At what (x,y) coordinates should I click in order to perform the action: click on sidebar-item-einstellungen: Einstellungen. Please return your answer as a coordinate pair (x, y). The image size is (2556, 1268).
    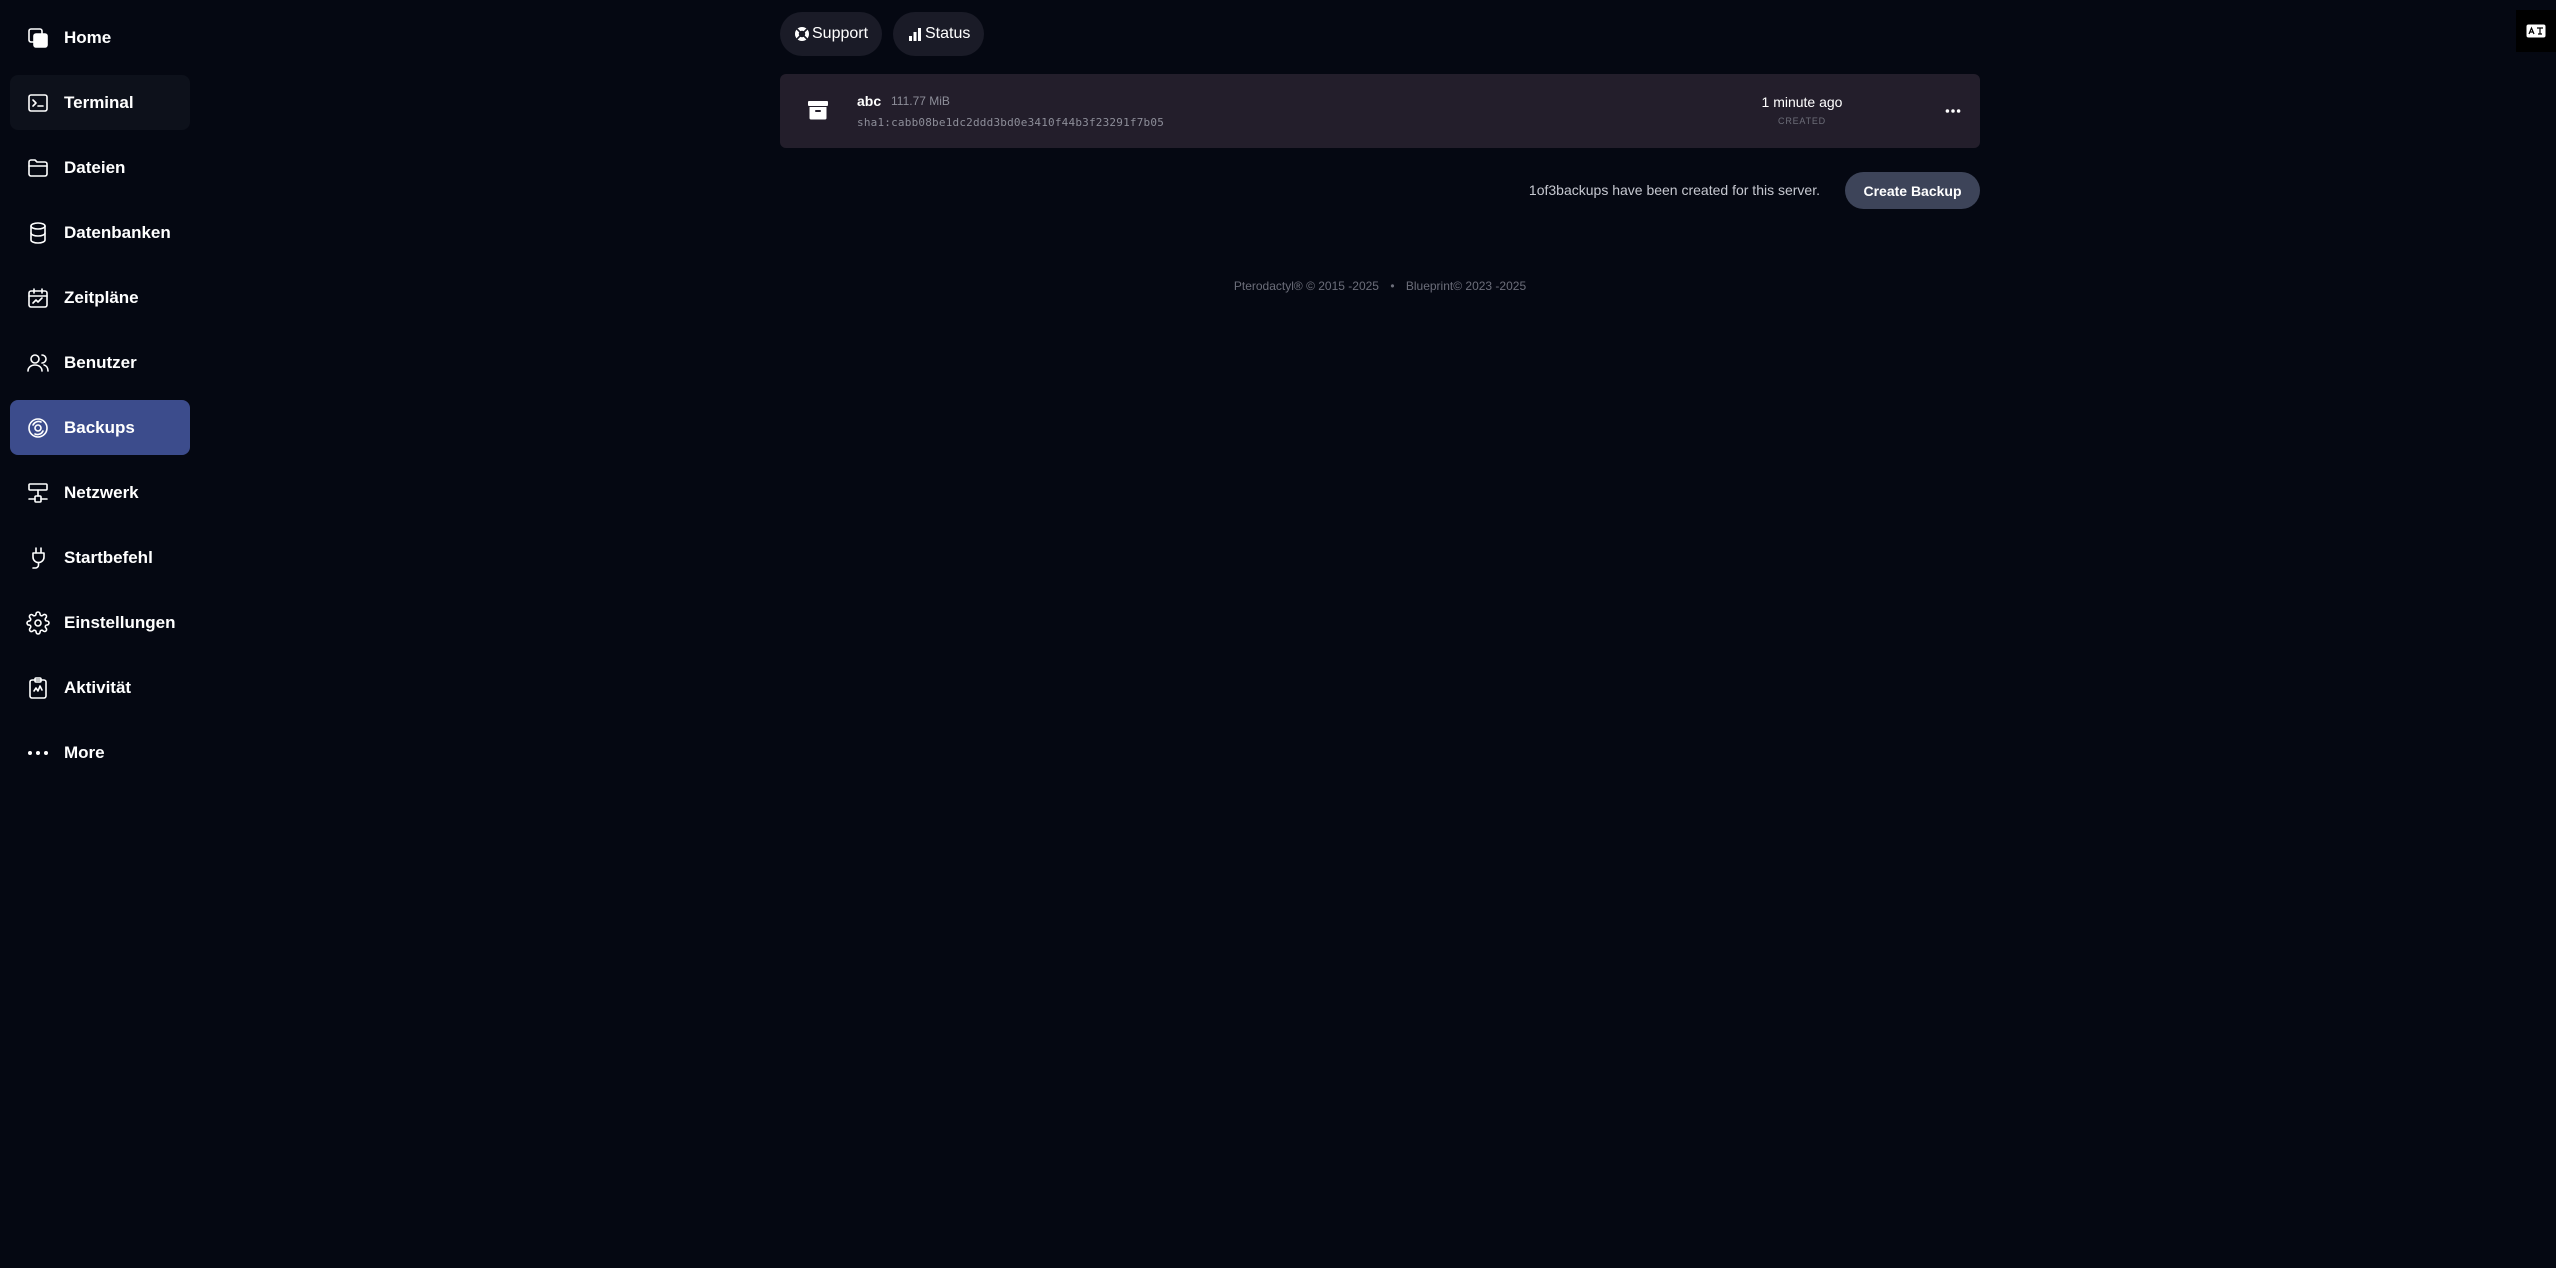
    Looking at the image, I should click on (100, 622).